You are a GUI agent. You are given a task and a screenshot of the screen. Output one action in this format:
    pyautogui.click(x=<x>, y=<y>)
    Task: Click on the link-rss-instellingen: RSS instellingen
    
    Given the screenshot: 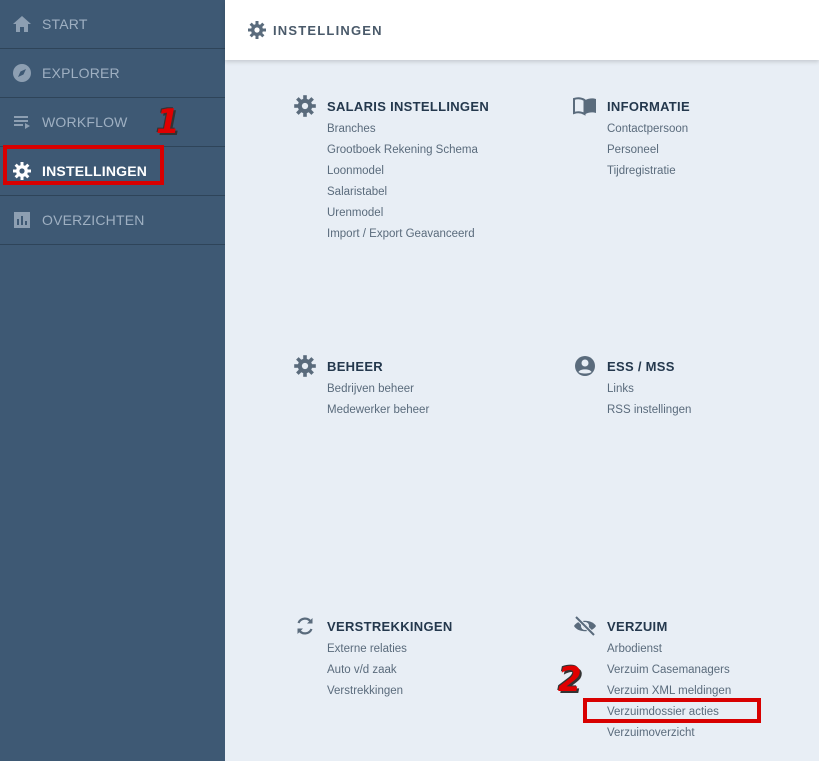 What is the action you would take?
    pyautogui.click(x=713, y=410)
    